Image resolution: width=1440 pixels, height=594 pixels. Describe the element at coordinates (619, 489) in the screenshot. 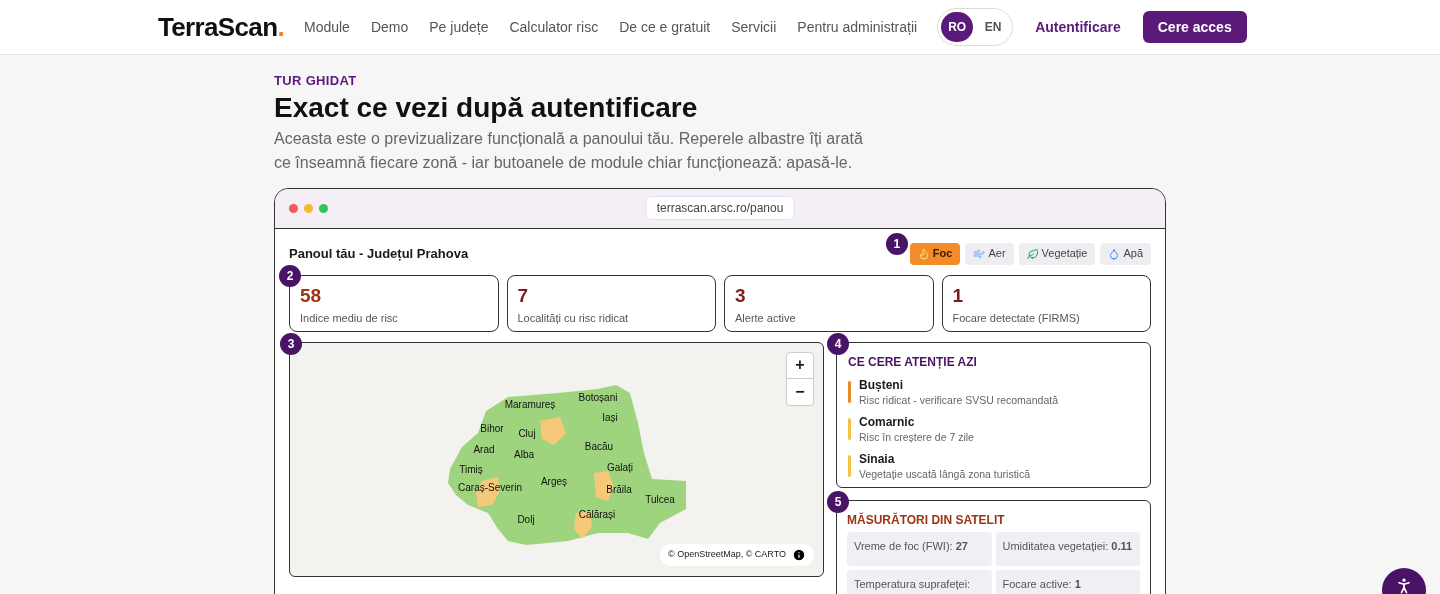

I see `county-label: Brăila` at that location.